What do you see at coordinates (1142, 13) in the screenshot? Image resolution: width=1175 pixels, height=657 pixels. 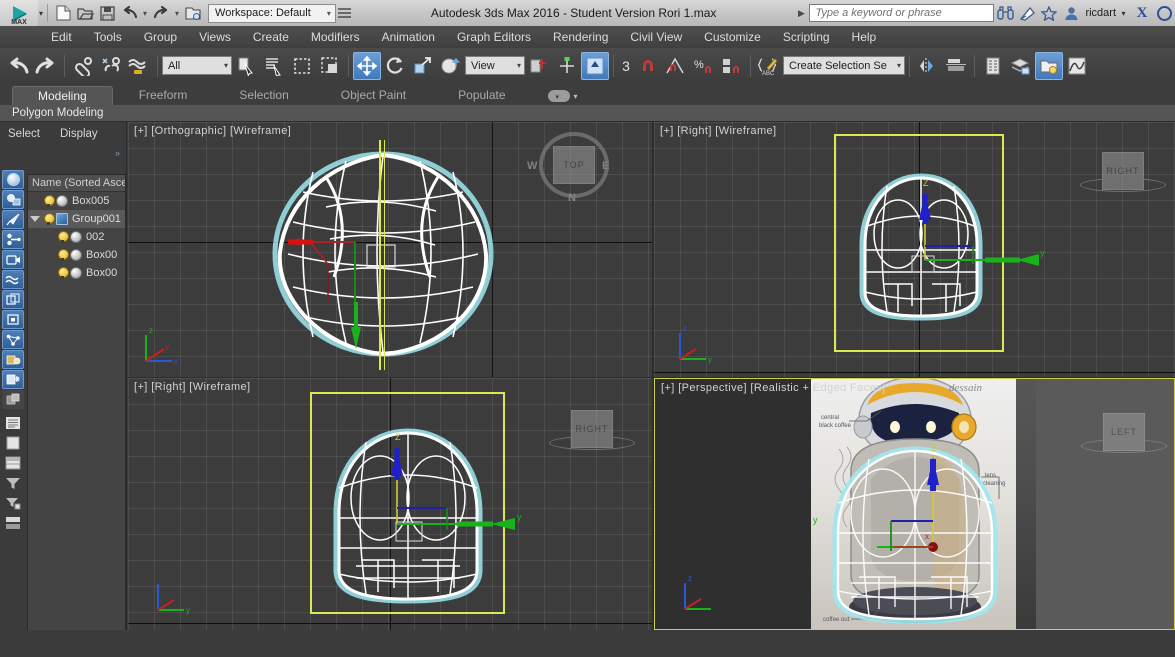 I see `exchange-icon: X` at bounding box center [1142, 13].